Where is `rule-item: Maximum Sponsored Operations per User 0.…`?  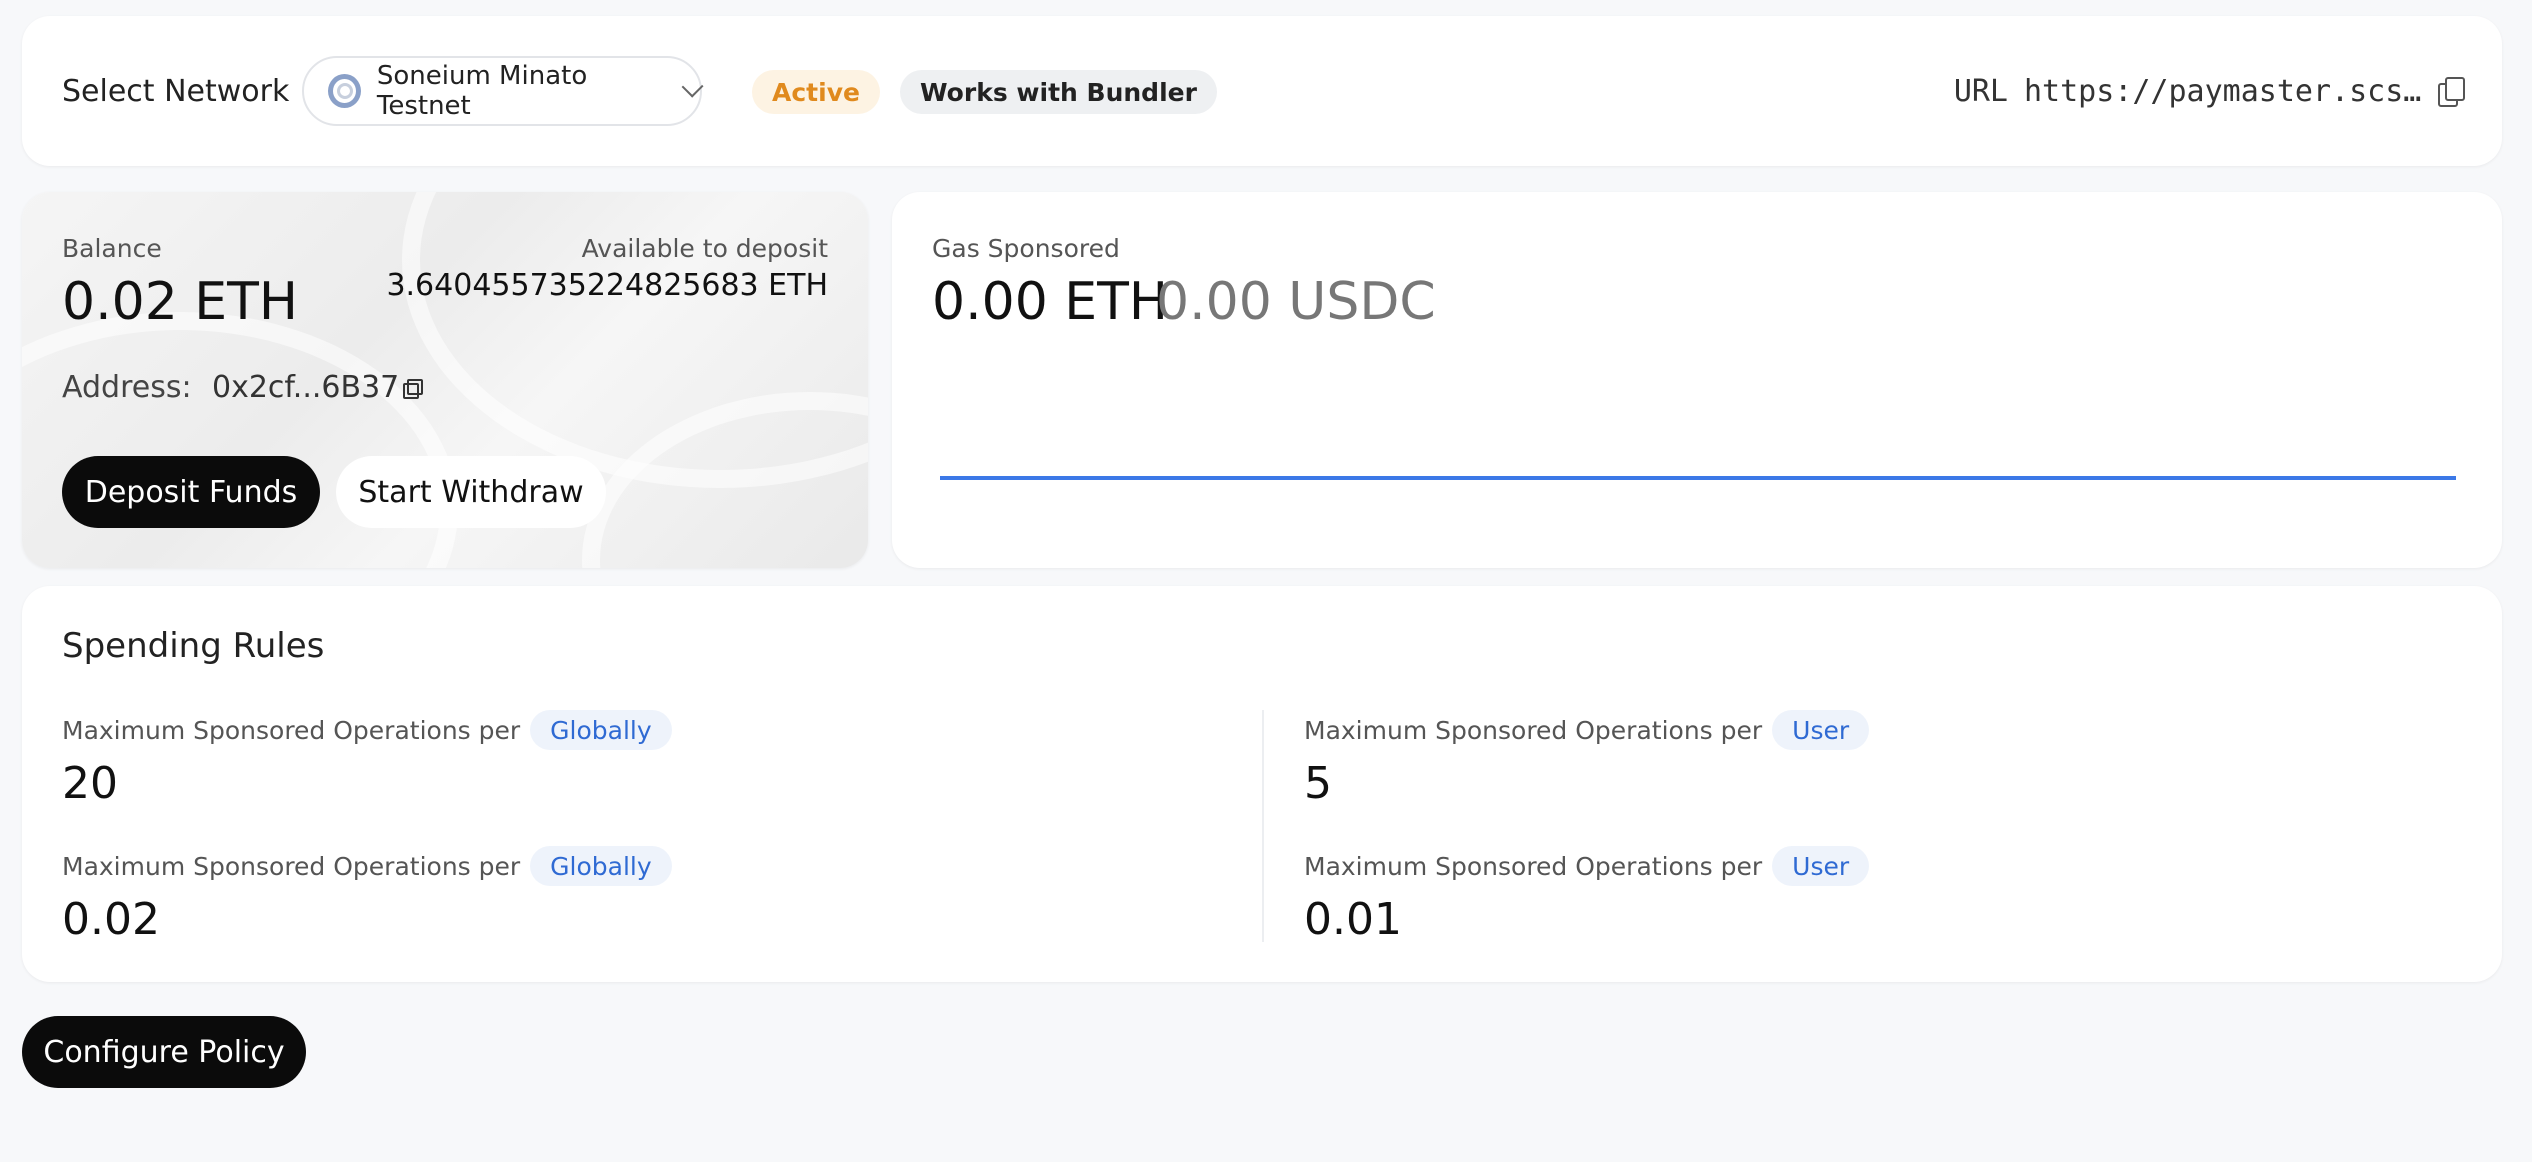
rule-item: Maximum Sponsored Operations per User 0.… is located at coordinates (1587, 895).